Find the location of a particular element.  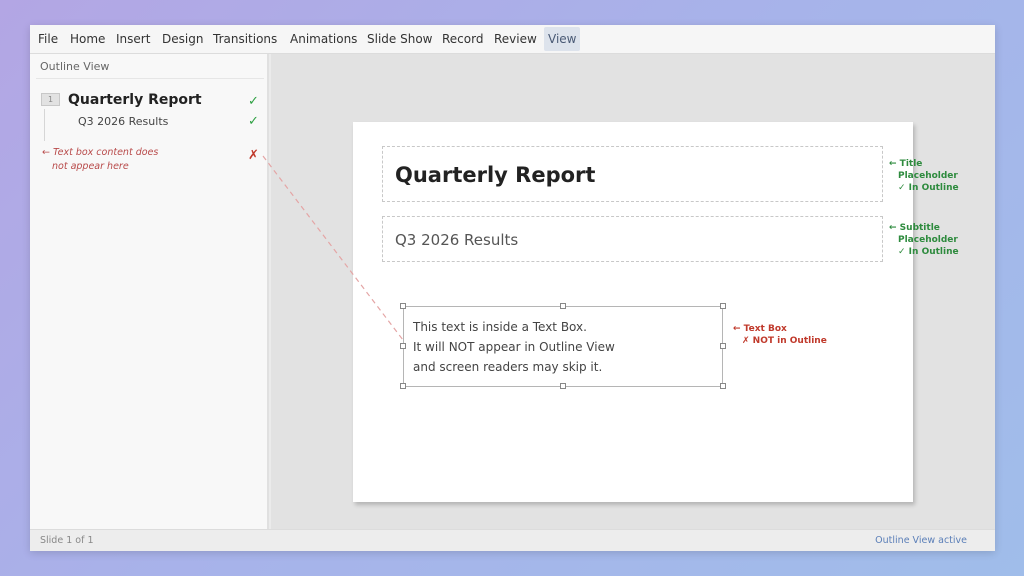

slide-title: Quarterly Report is located at coordinates (495, 175).